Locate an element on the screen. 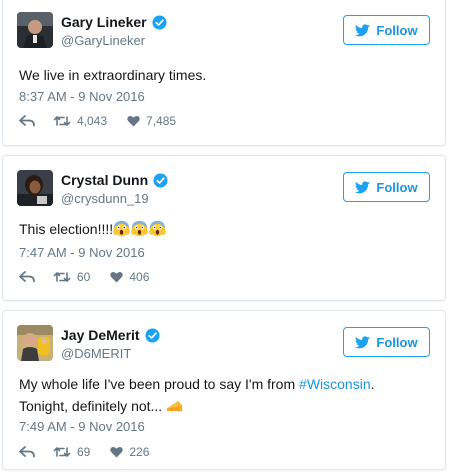  like-button: 7,485 is located at coordinates (151, 121).